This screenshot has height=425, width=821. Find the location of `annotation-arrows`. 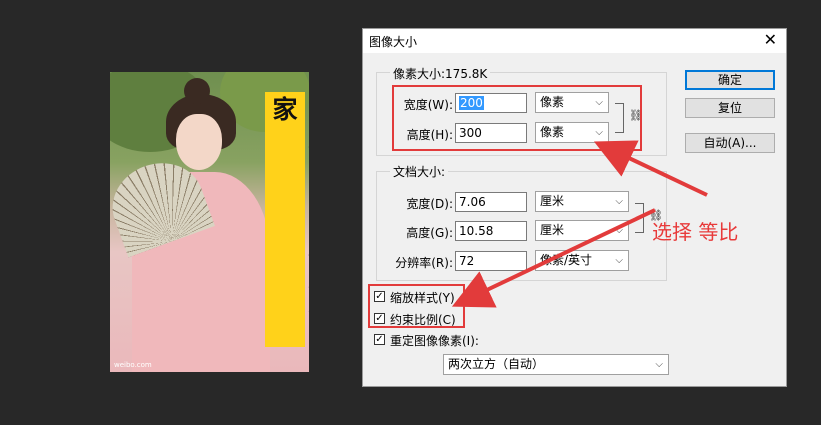

annotation-arrows is located at coordinates (579, 224).